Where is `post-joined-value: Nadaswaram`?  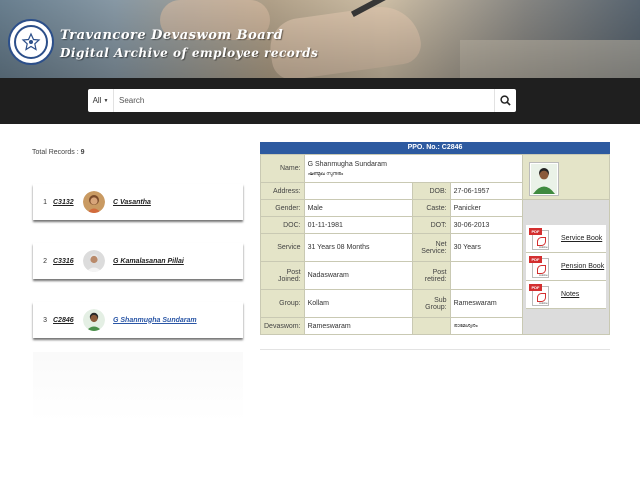 post-joined-value: Nadaswaram is located at coordinates (358, 275).